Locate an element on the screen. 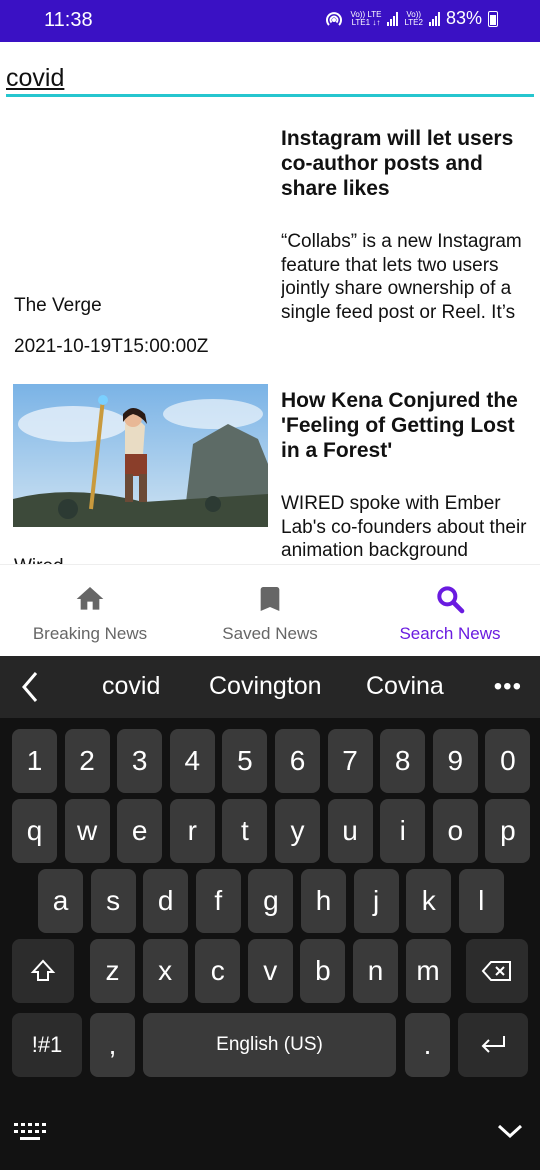 The height and width of the screenshot is (1170, 540). nav-label: Breaking News is located at coordinates (90, 633).